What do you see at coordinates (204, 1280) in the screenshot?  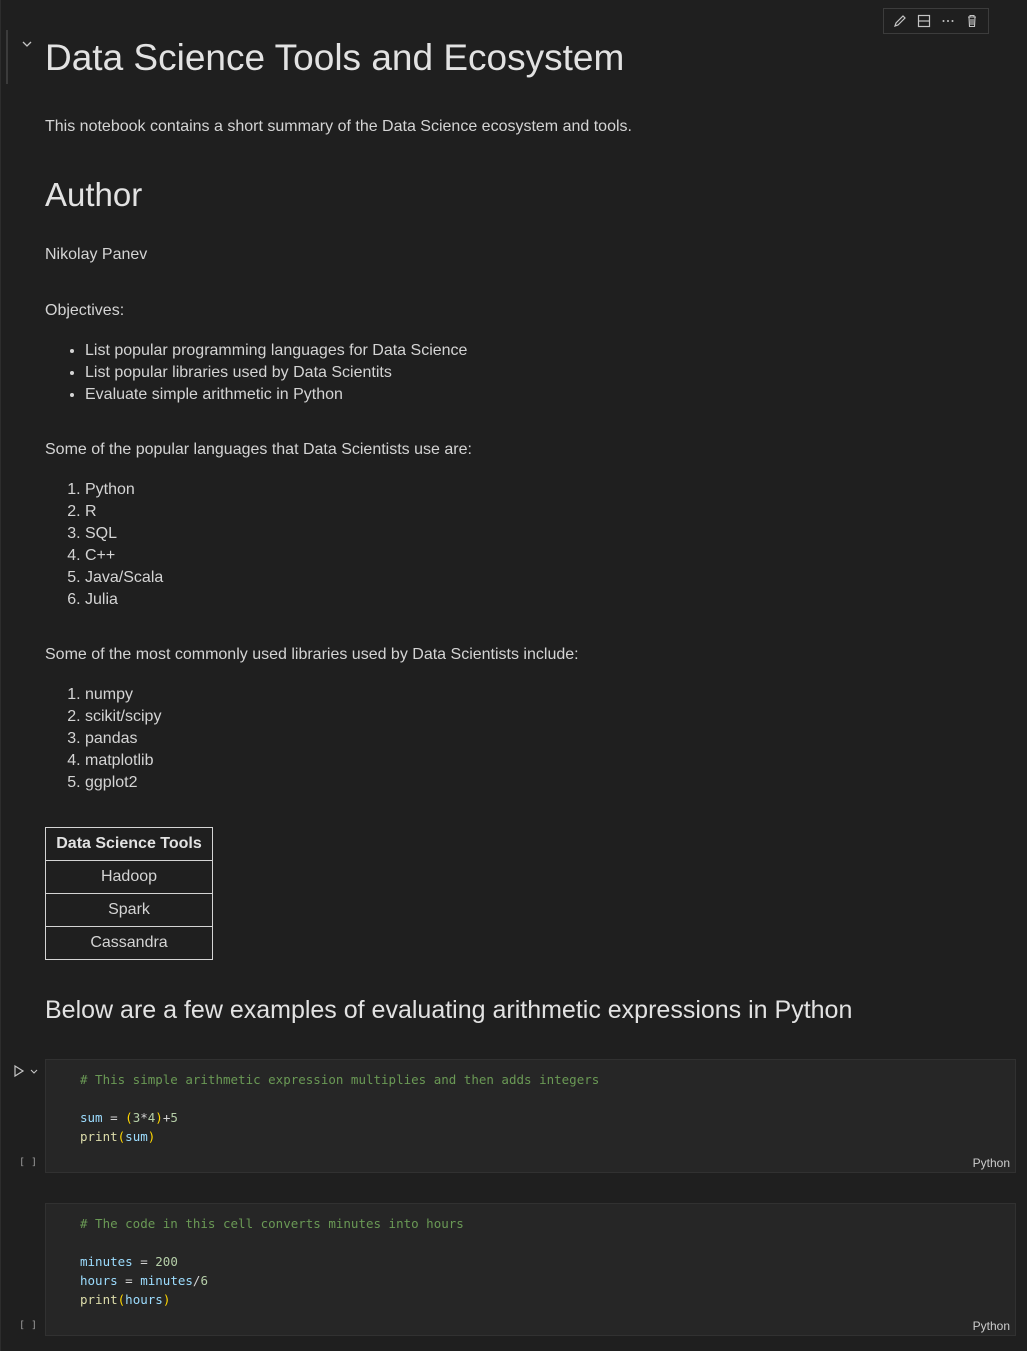 I see `code-token: 6` at bounding box center [204, 1280].